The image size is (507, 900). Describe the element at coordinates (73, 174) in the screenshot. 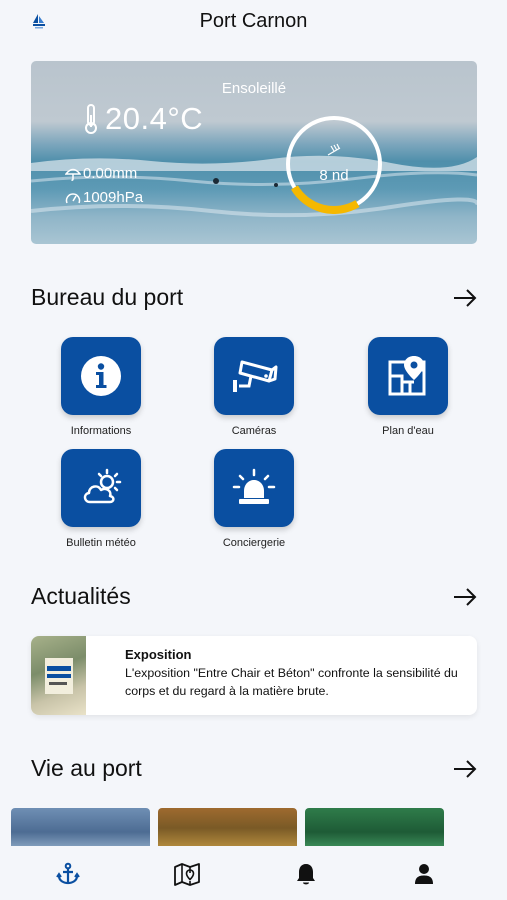

I see `umbrella-icon` at that location.